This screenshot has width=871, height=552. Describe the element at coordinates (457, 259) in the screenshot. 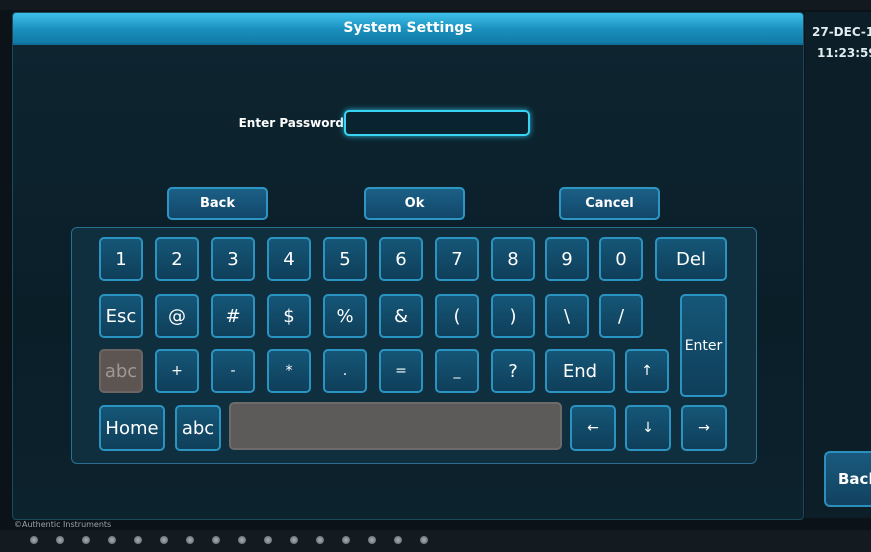

I see `key-7: 7` at that location.